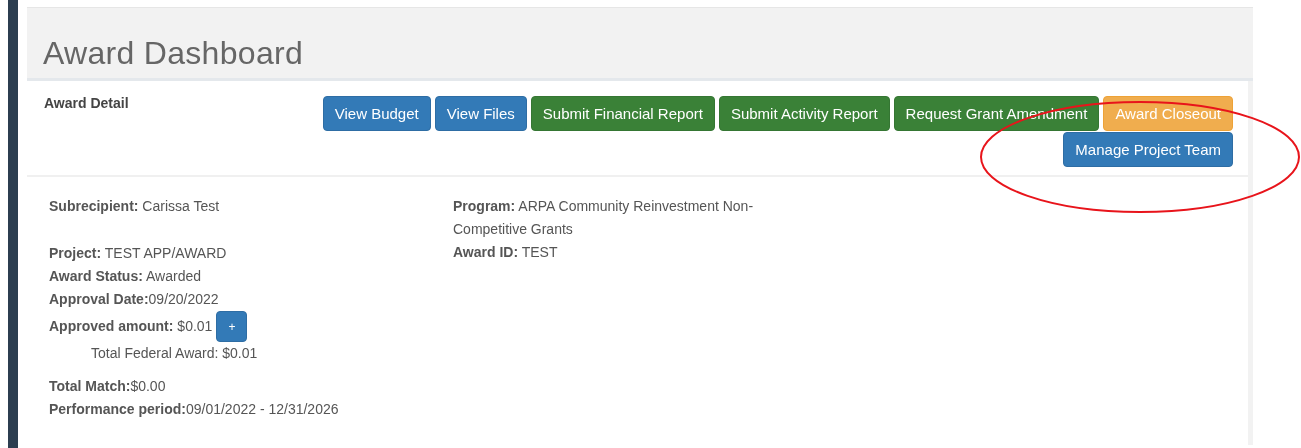 This screenshot has width=1301, height=448. Describe the element at coordinates (174, 353) in the screenshot. I see `detail-field: Total Federal Award: $0.01` at that location.